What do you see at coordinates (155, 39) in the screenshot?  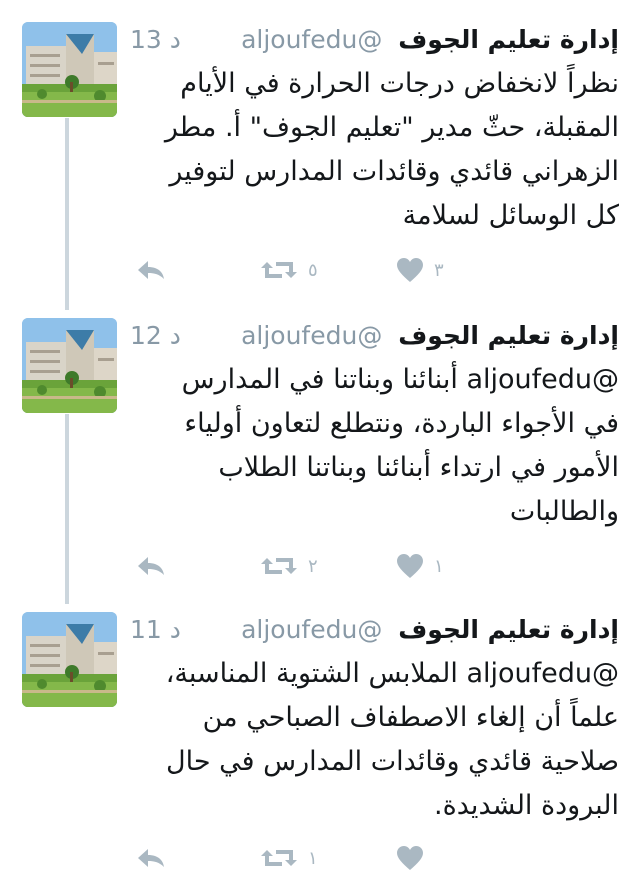 I see `timestamp: 13 د` at bounding box center [155, 39].